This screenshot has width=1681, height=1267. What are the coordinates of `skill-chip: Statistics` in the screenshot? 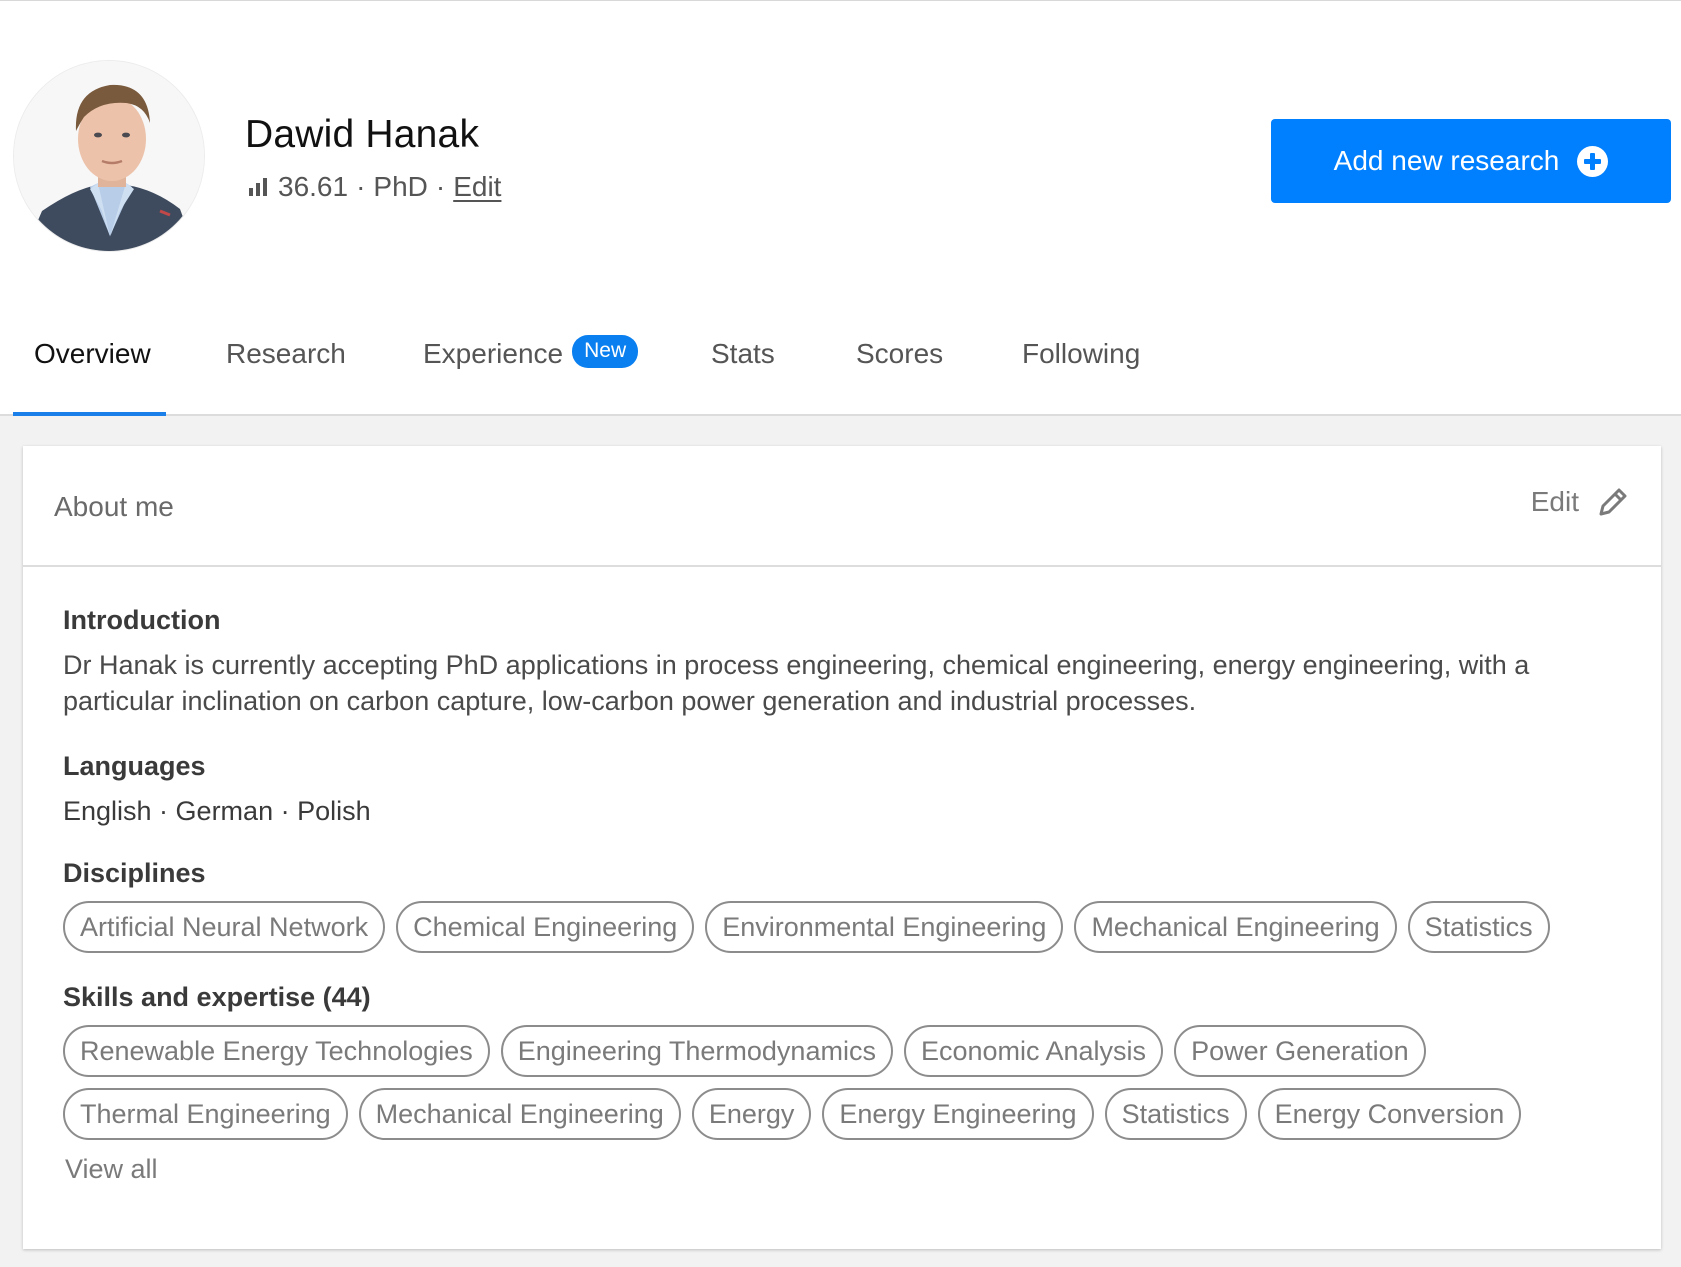 It's located at (1175, 1114).